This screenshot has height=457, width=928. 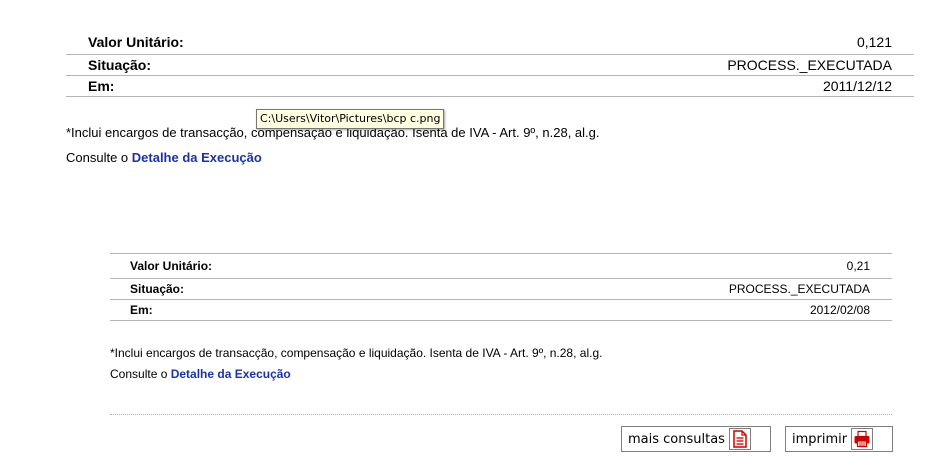 I want to click on row-value: 0,121, so click(x=653, y=42).